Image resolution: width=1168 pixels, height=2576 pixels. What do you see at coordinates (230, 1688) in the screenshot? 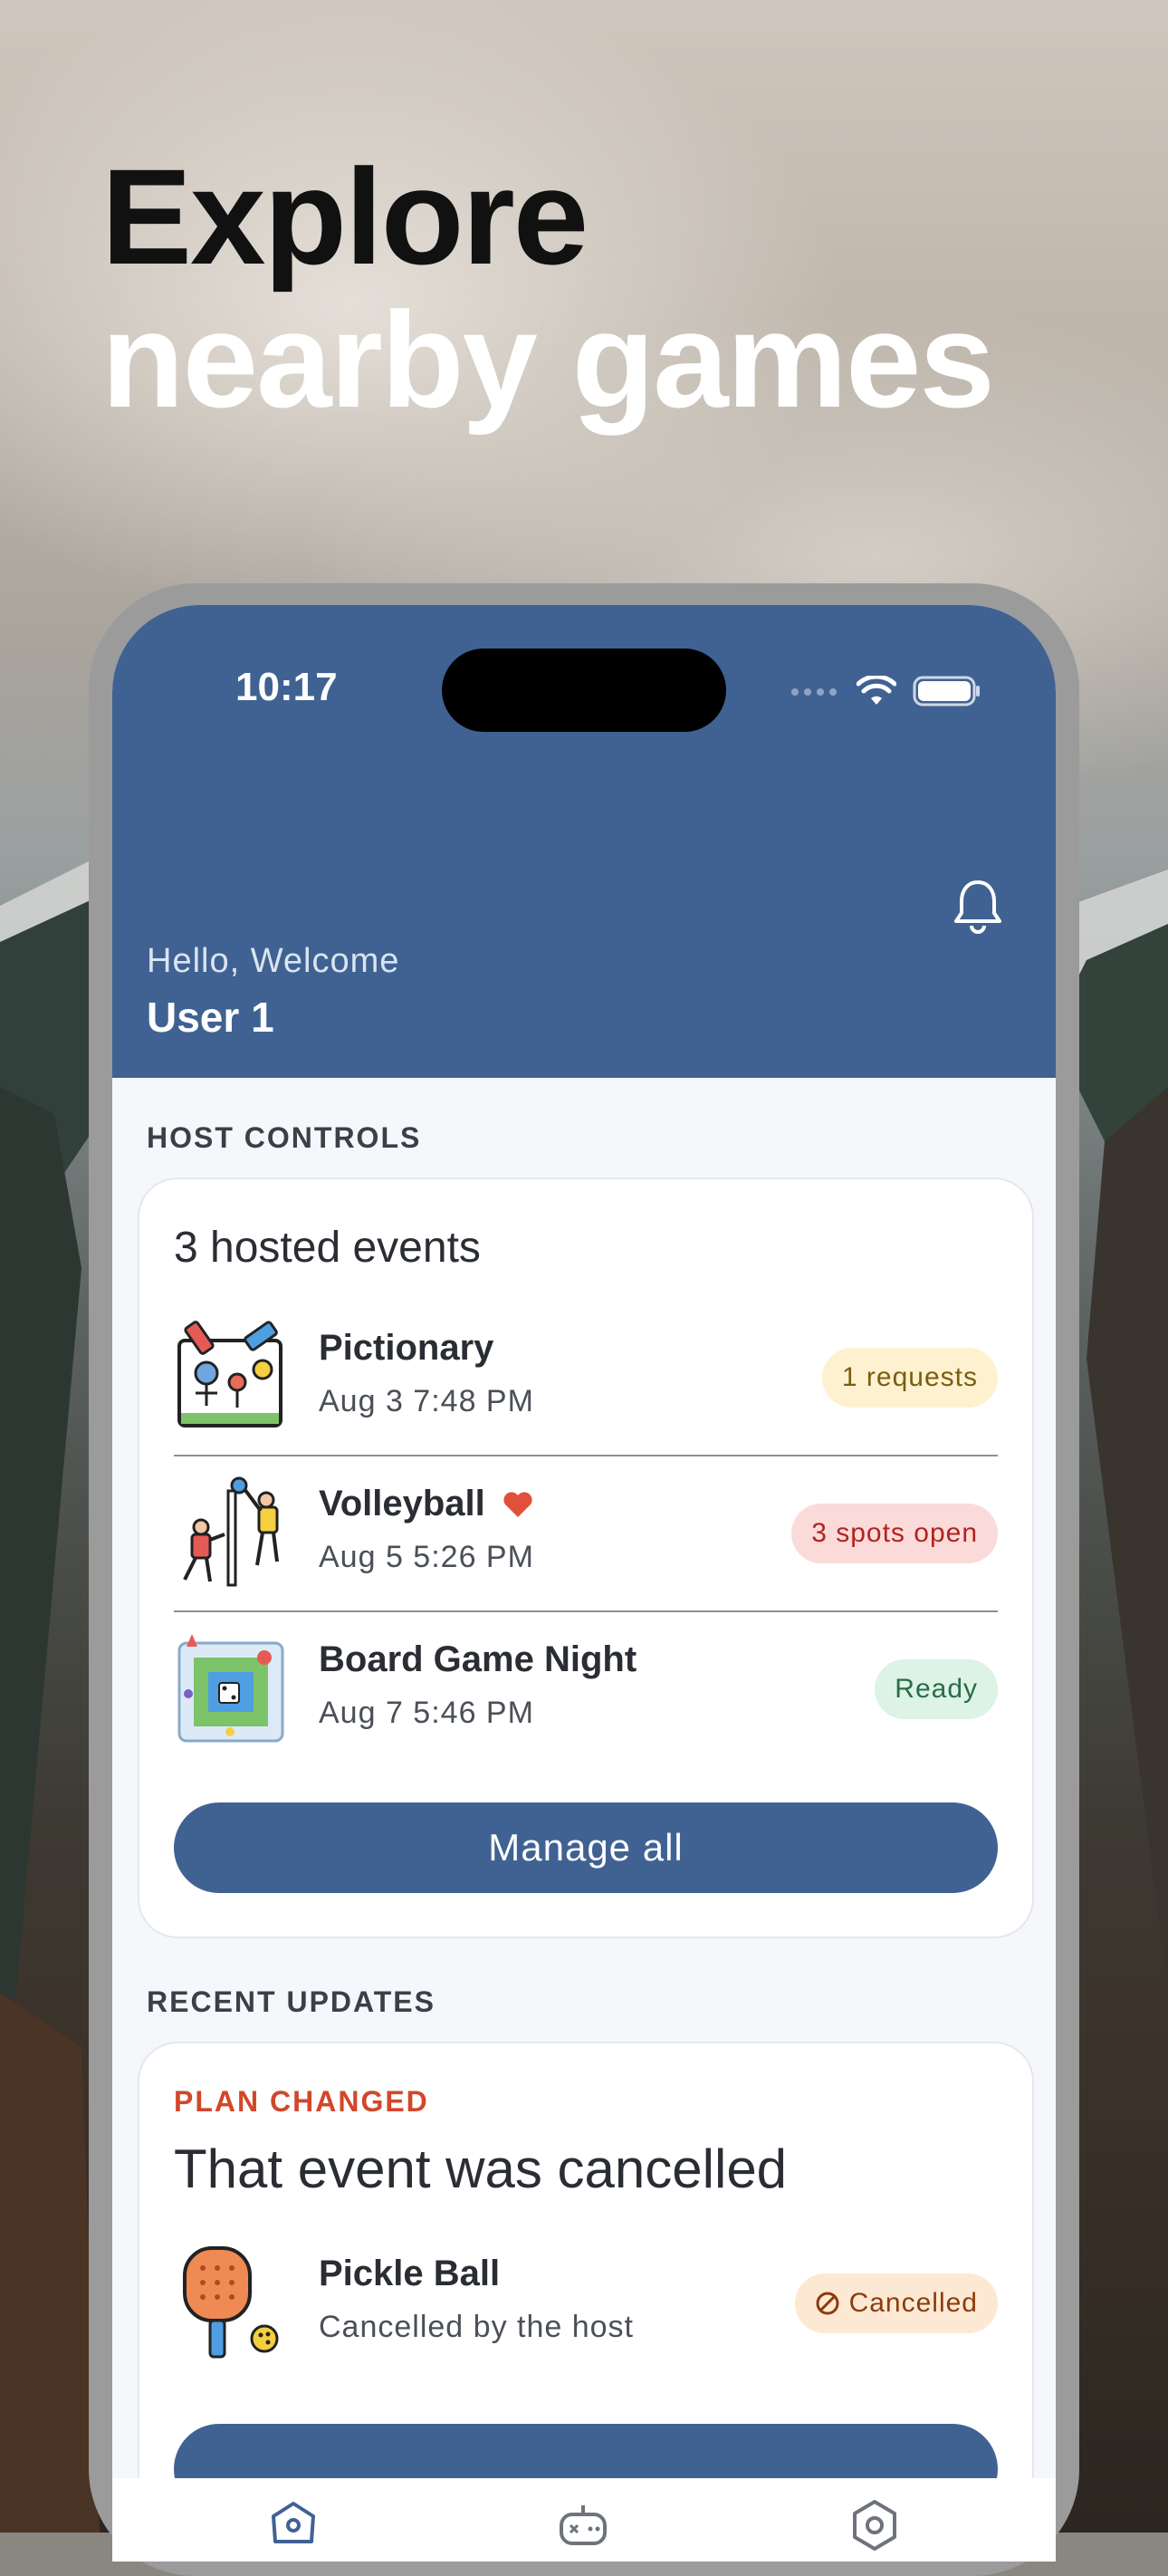
I see `board-game-icon` at bounding box center [230, 1688].